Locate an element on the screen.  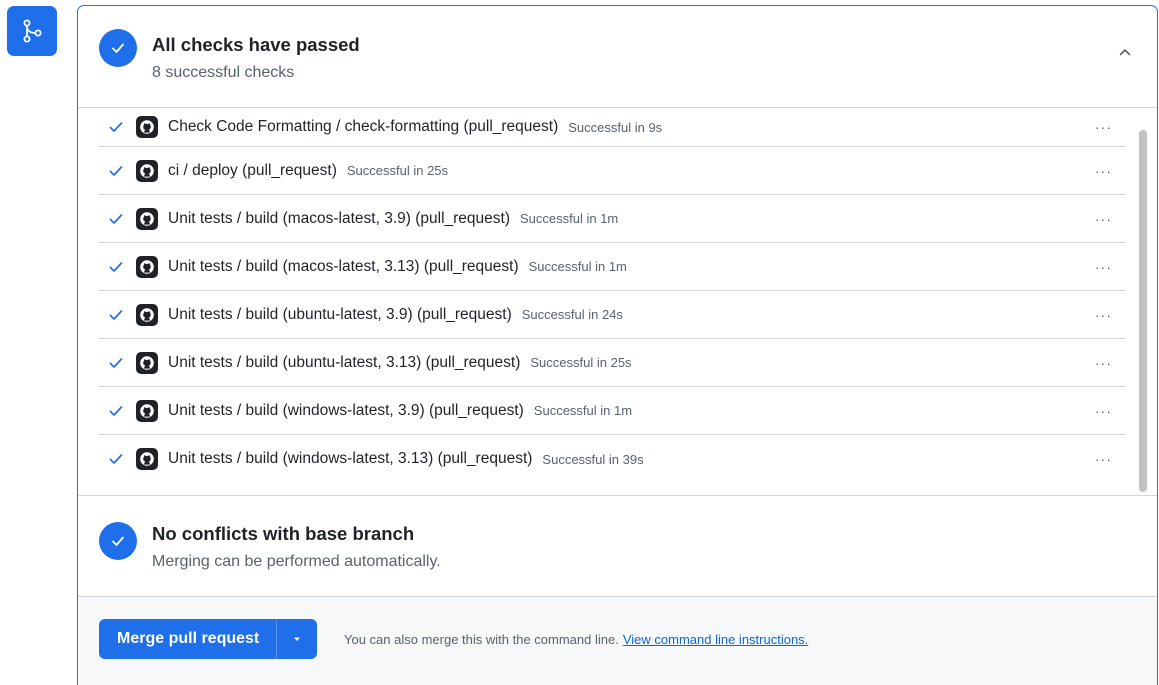
triangle-down-icon is located at coordinates (297, 639).